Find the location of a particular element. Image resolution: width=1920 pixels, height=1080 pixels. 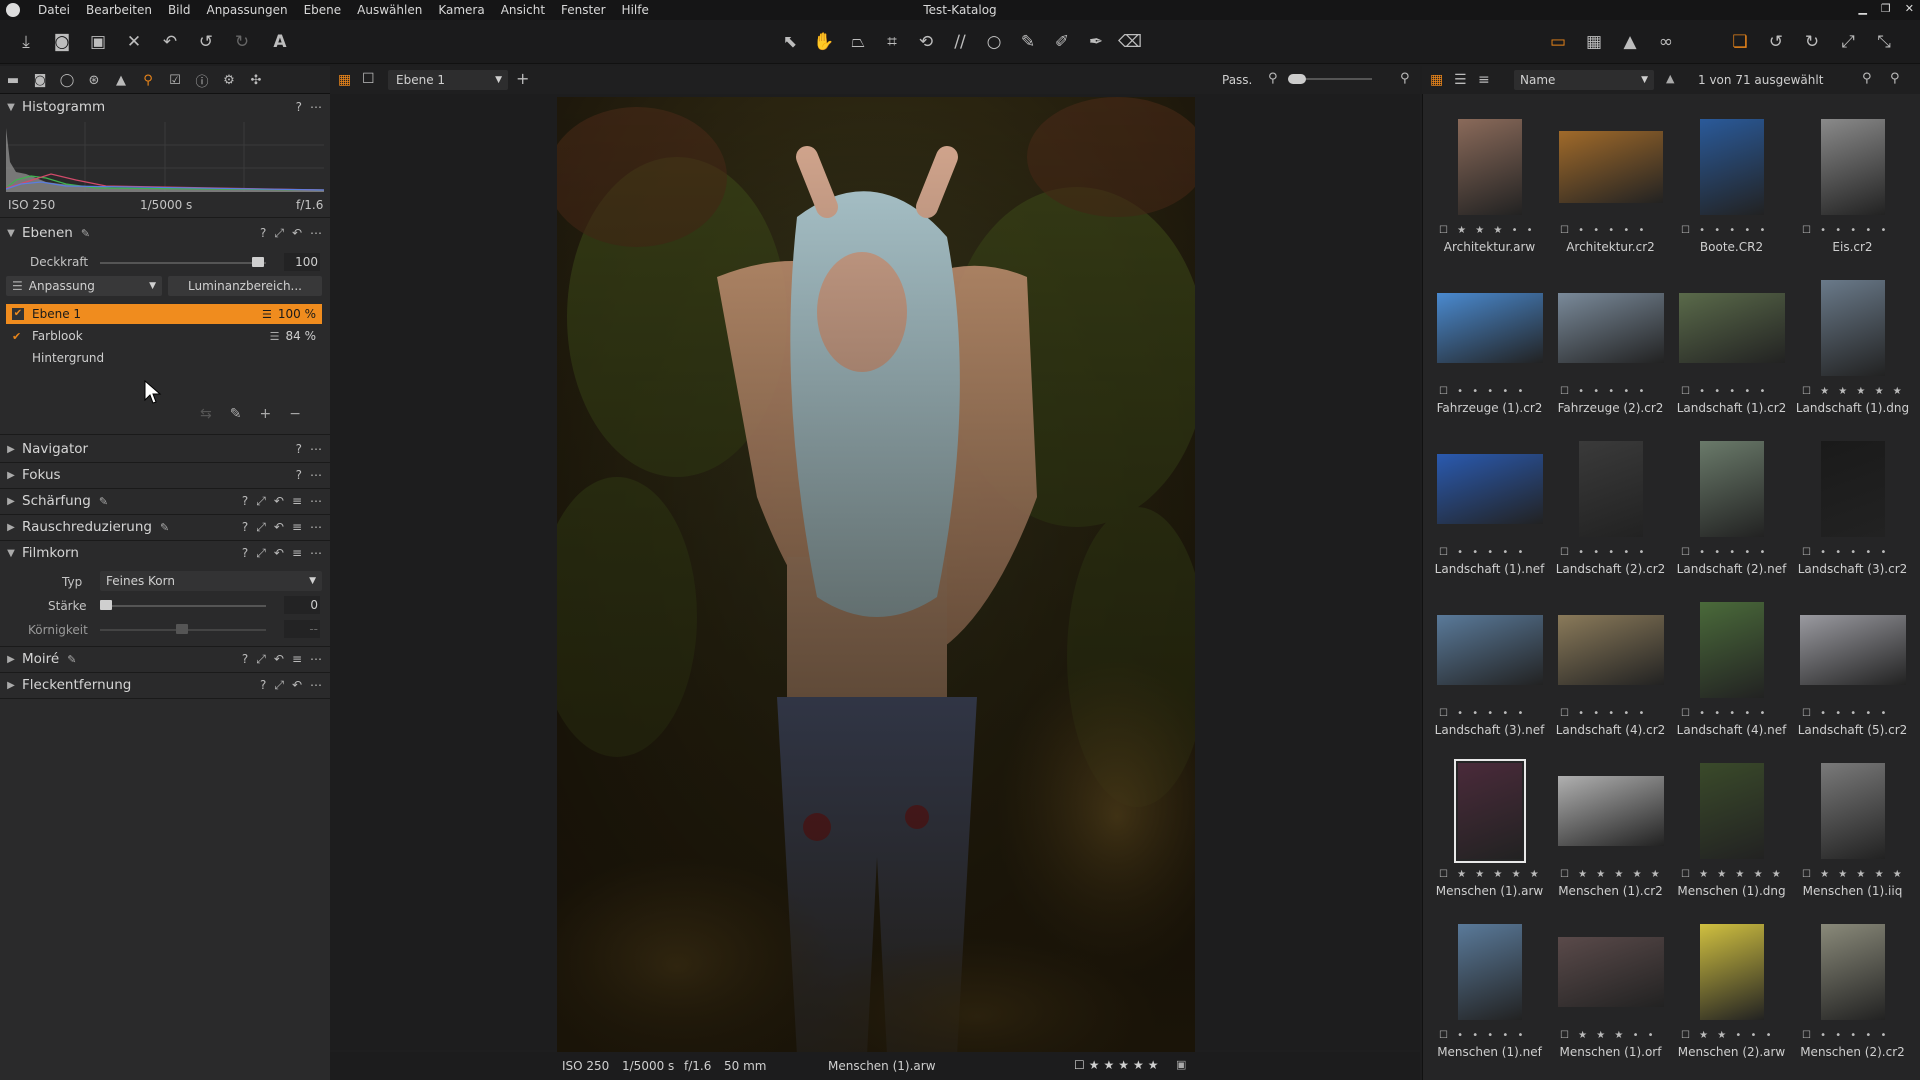

rotate-icon: ⟲ is located at coordinates (926, 42).